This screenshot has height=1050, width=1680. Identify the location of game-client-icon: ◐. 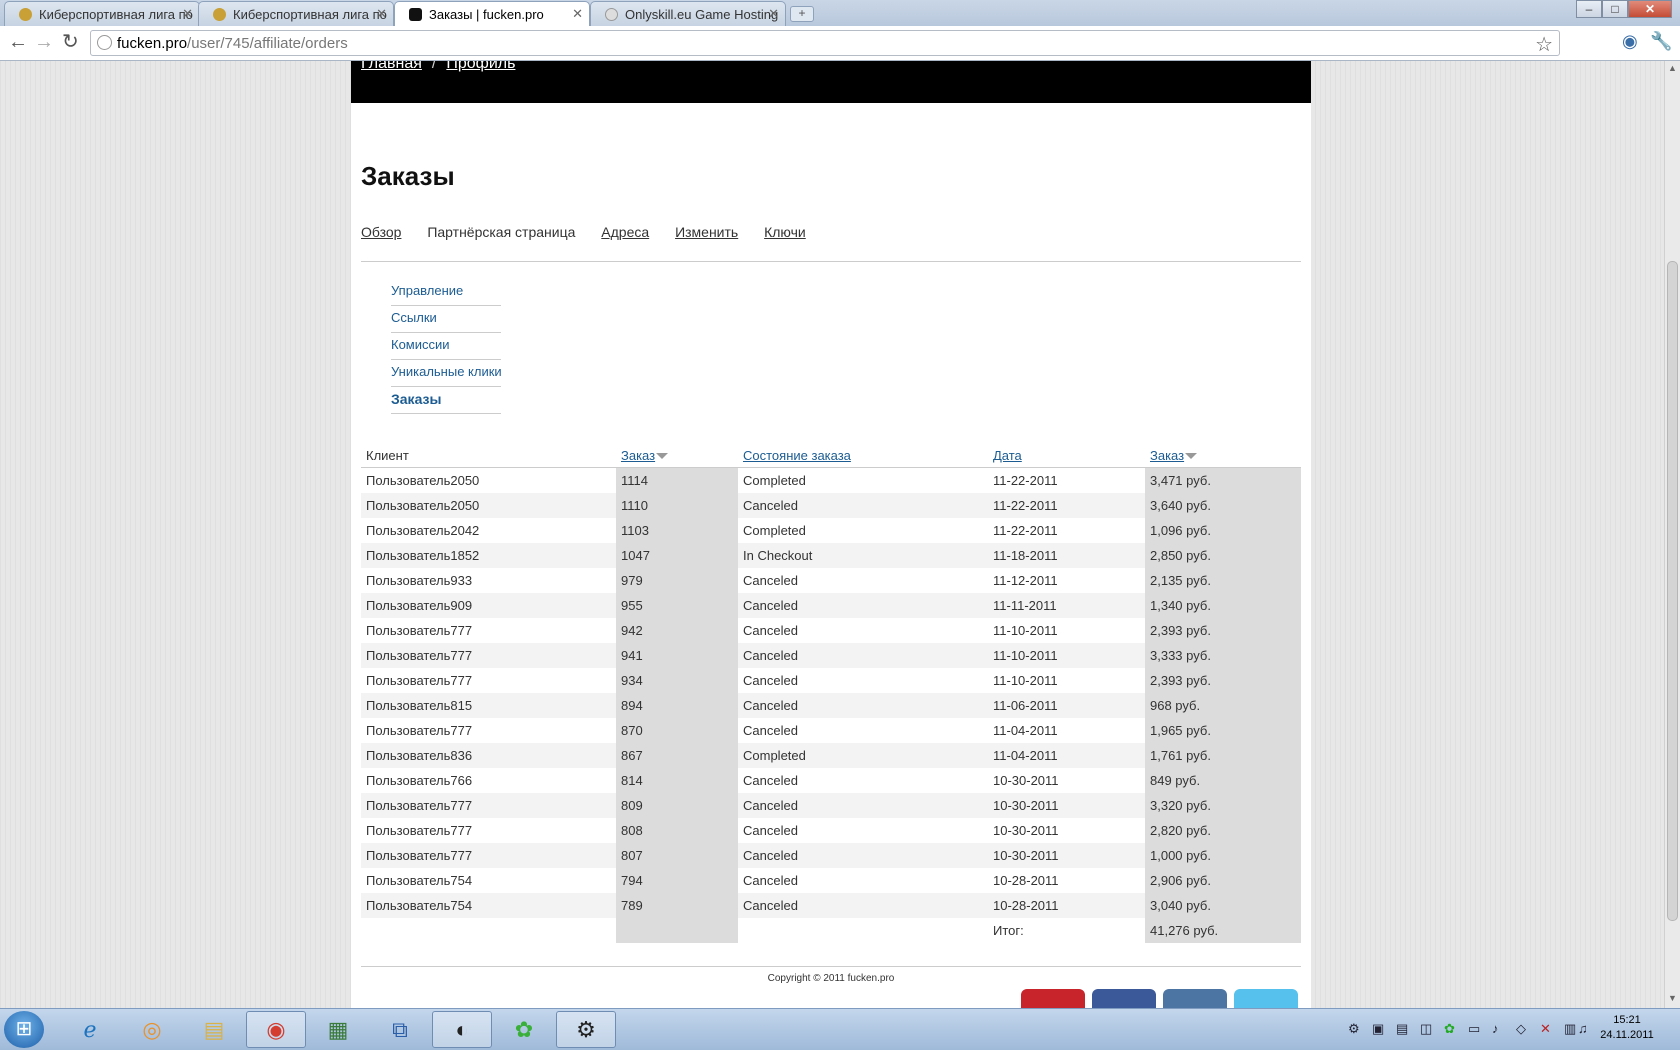
(462, 1029).